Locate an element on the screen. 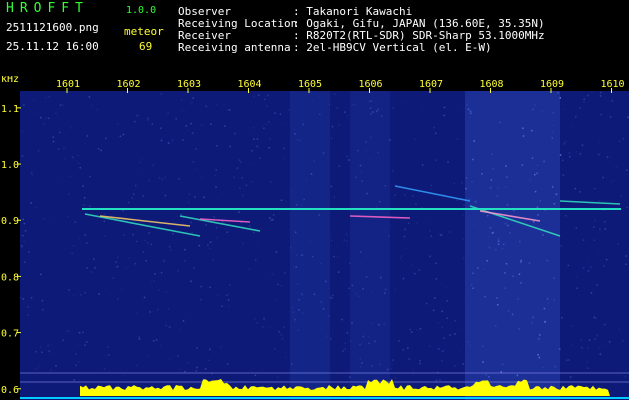 The width and height of the screenshot is (629, 400). x-tick-label: 1603 is located at coordinates (189, 84).